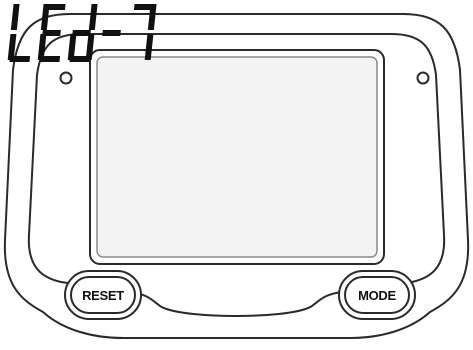  I want to click on segment-char-dash, so click(111, 33).